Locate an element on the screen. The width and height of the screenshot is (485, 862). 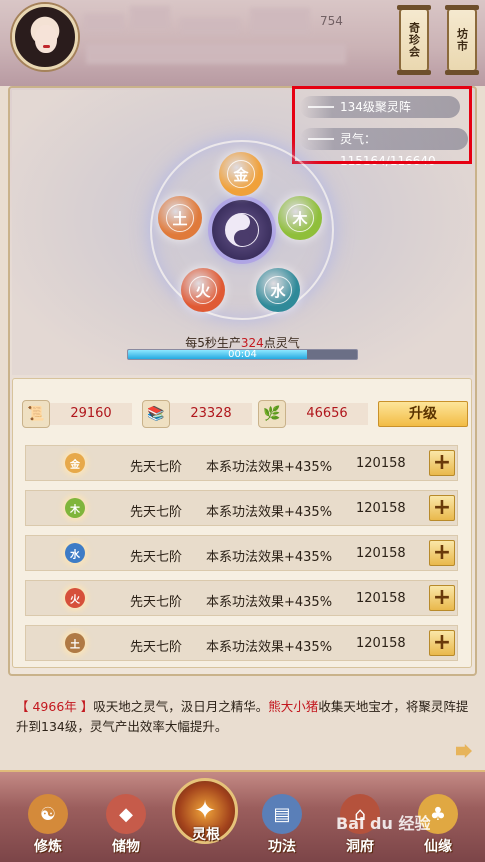
log-bracket-close: 】 is located at coordinates (85, 706).